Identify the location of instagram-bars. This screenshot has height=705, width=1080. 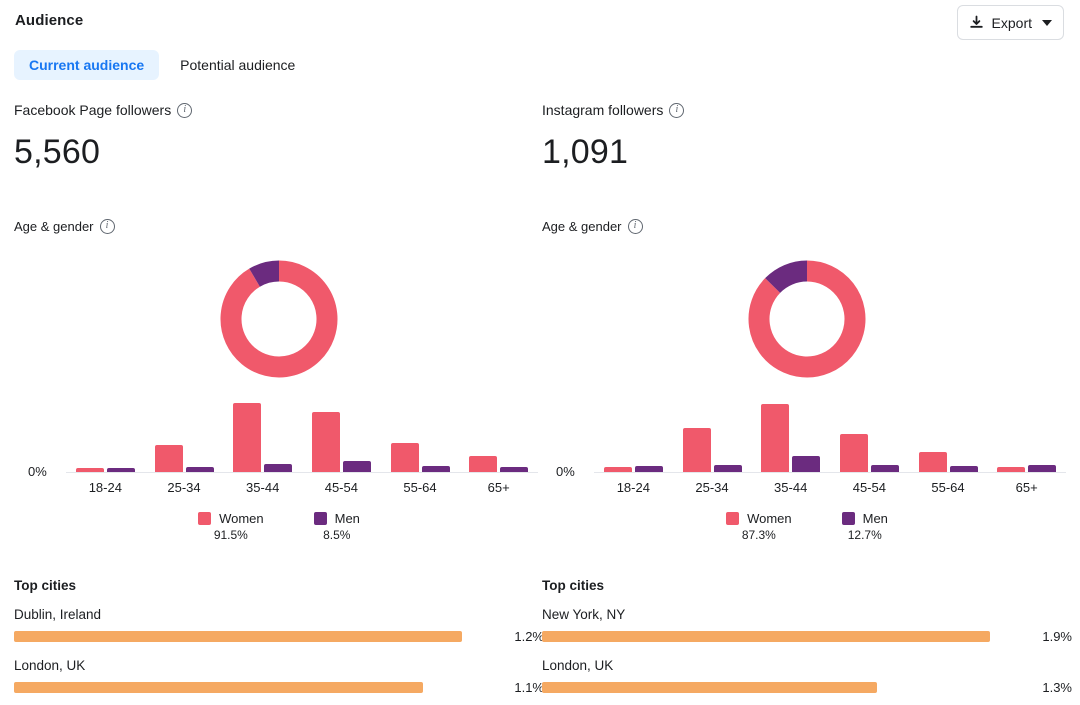
(830, 435).